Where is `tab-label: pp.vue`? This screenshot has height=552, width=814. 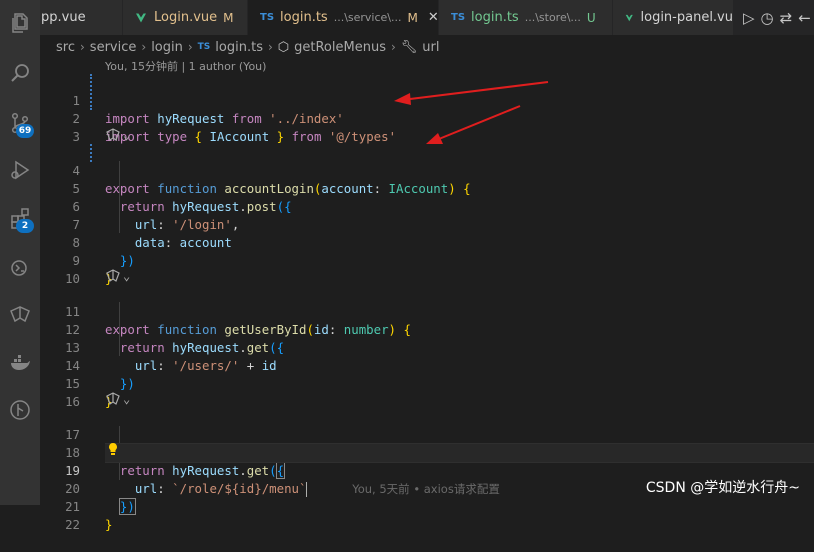 tab-label: pp.vue is located at coordinates (63, 17).